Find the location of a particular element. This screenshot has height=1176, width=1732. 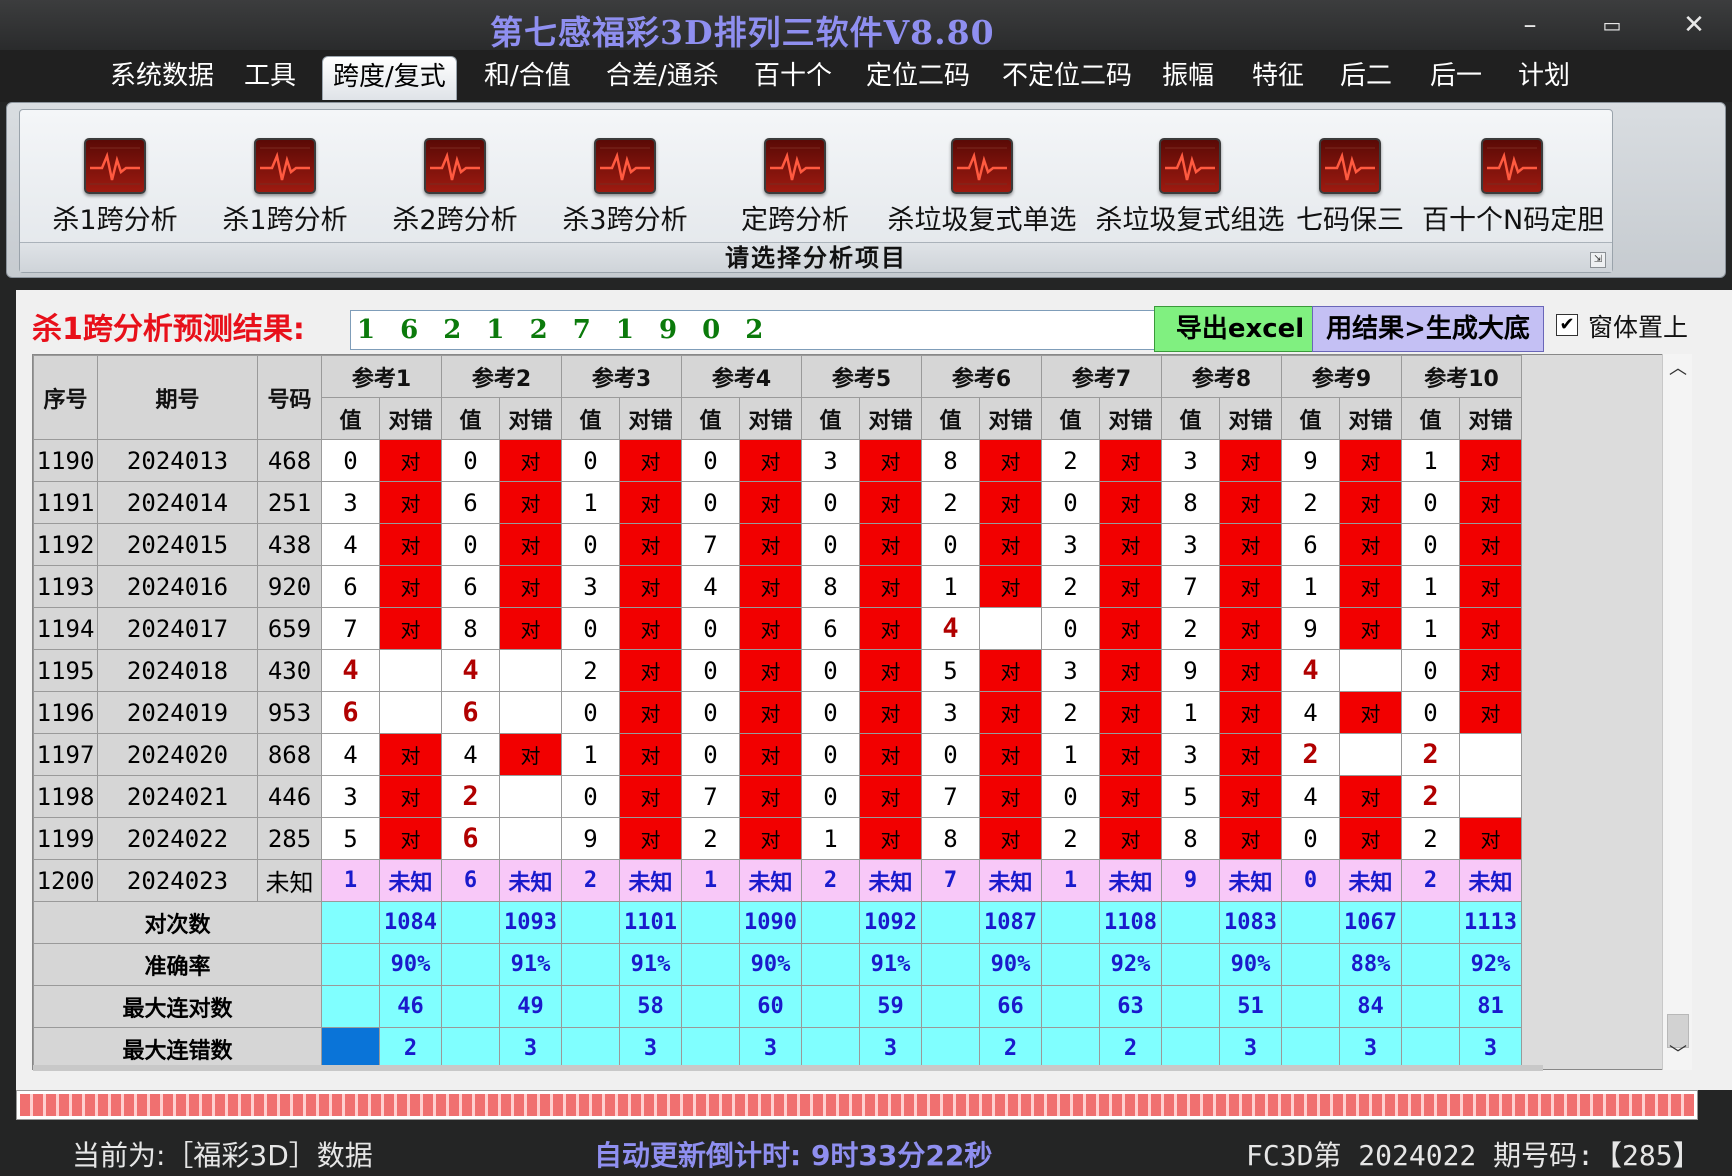

value-cell: 5 is located at coordinates (950, 670).